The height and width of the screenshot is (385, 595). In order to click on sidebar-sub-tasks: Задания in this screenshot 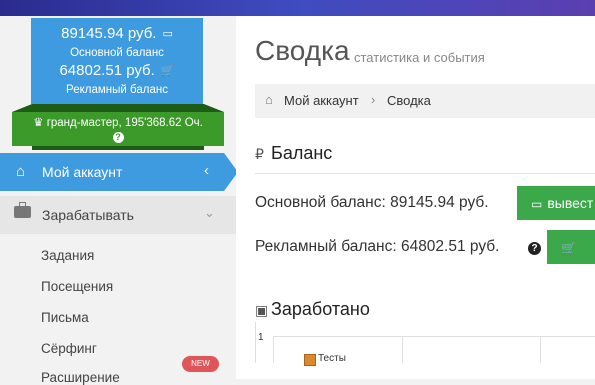, I will do `click(67, 255)`.